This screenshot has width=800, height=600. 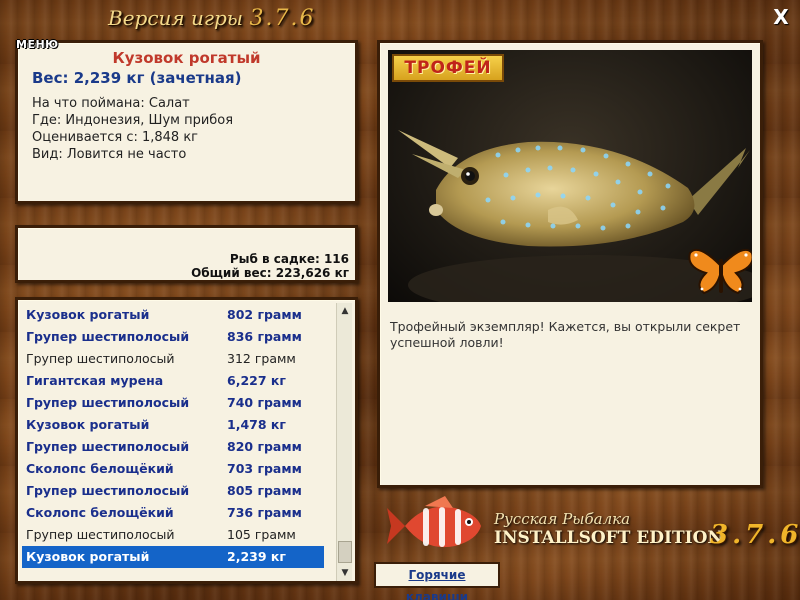 I want to click on title-prefix: Версия игры, so click(x=176, y=18).